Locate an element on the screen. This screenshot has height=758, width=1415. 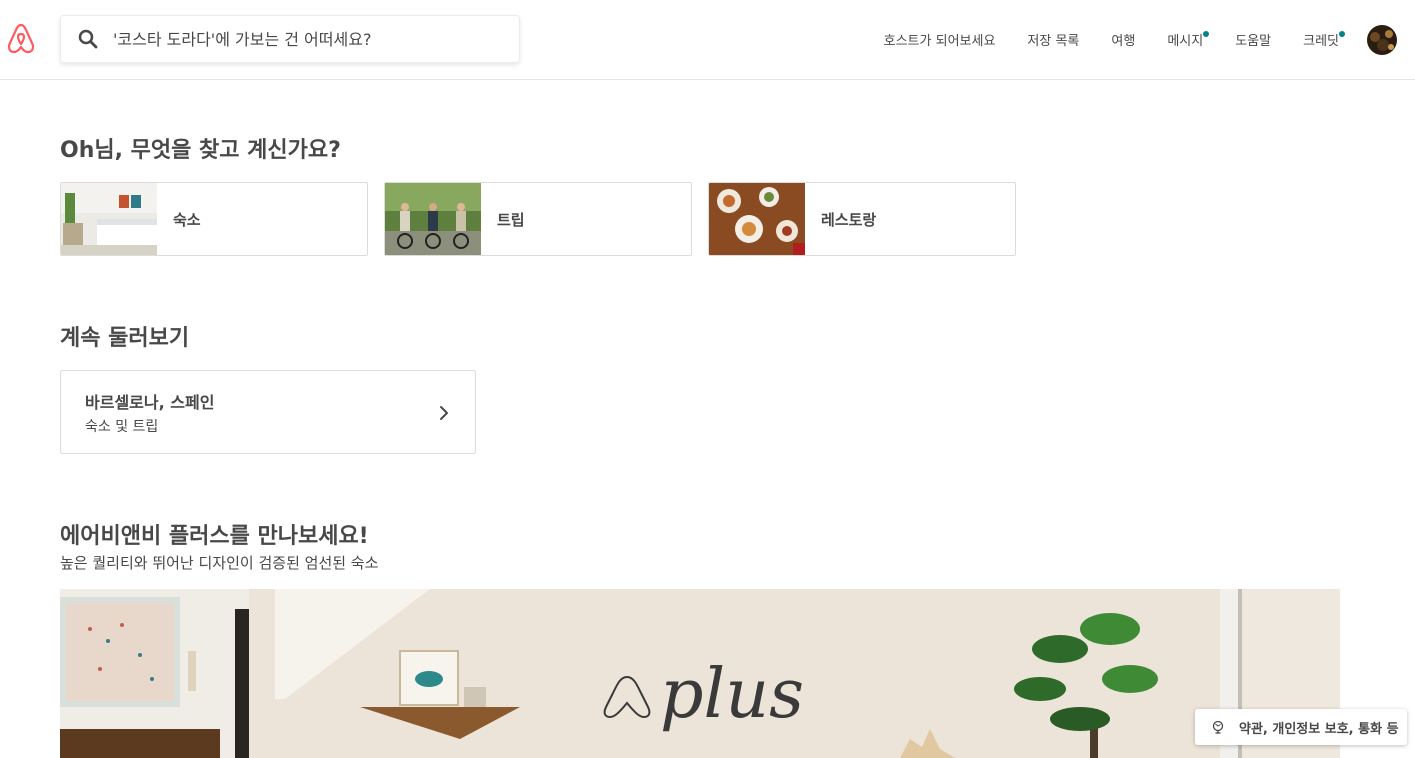
continue-browsing-title: 계속 둘러보기 is located at coordinates (125, 338).